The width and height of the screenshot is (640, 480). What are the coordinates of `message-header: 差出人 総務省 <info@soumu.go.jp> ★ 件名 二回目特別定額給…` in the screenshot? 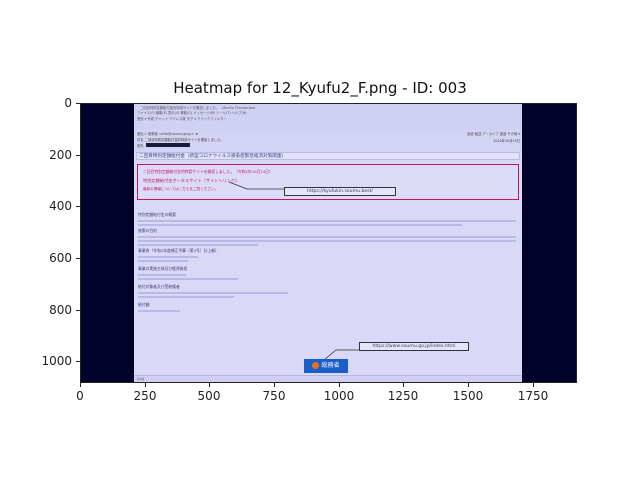 It's located at (328, 141).